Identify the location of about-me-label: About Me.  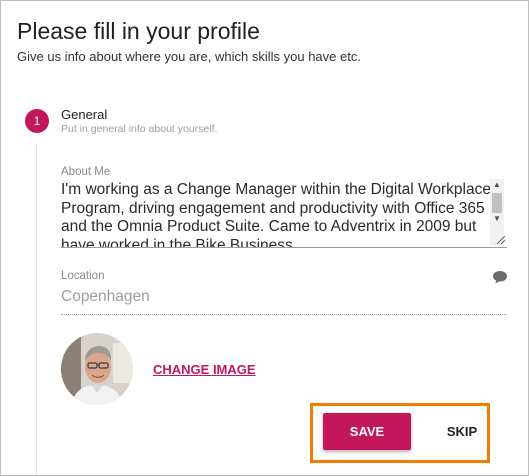
(86, 172).